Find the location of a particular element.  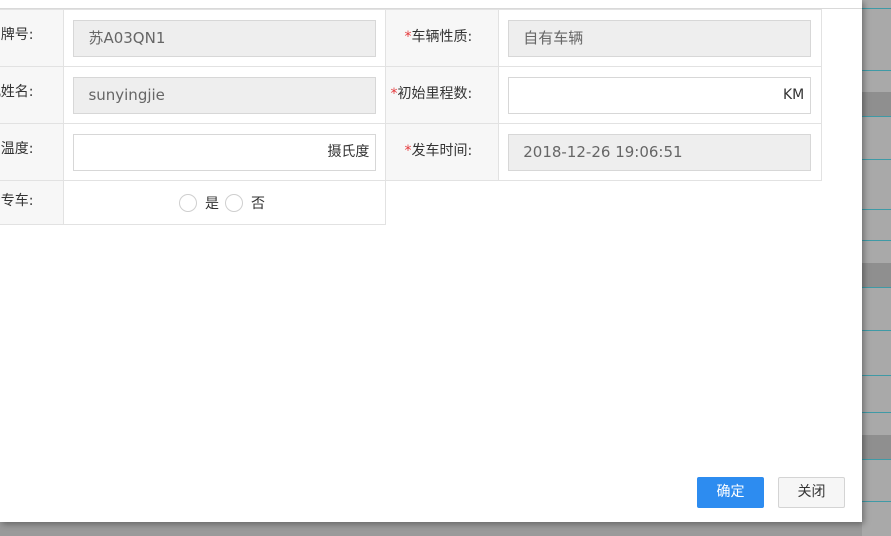

mileage-cell: KM is located at coordinates (660, 95).